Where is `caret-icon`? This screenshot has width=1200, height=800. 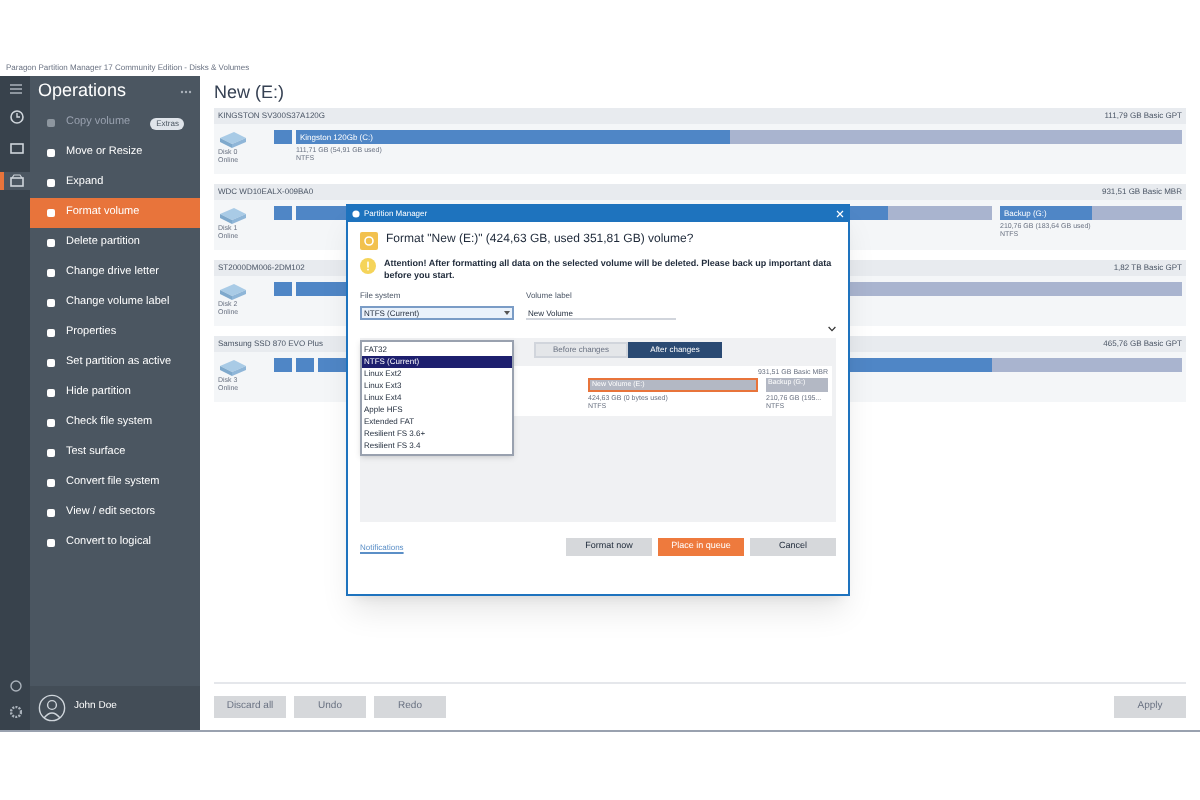 caret-icon is located at coordinates (507, 313).